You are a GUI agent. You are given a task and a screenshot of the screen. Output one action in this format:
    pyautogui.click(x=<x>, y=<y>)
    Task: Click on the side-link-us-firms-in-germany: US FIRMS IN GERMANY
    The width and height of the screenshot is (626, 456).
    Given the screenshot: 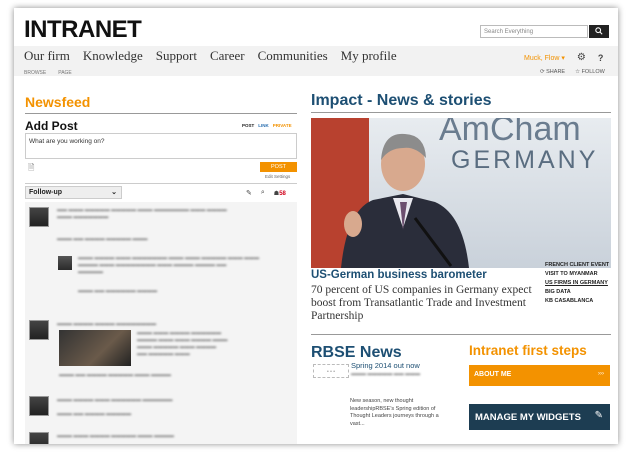 What is the action you would take?
    pyautogui.click(x=577, y=283)
    